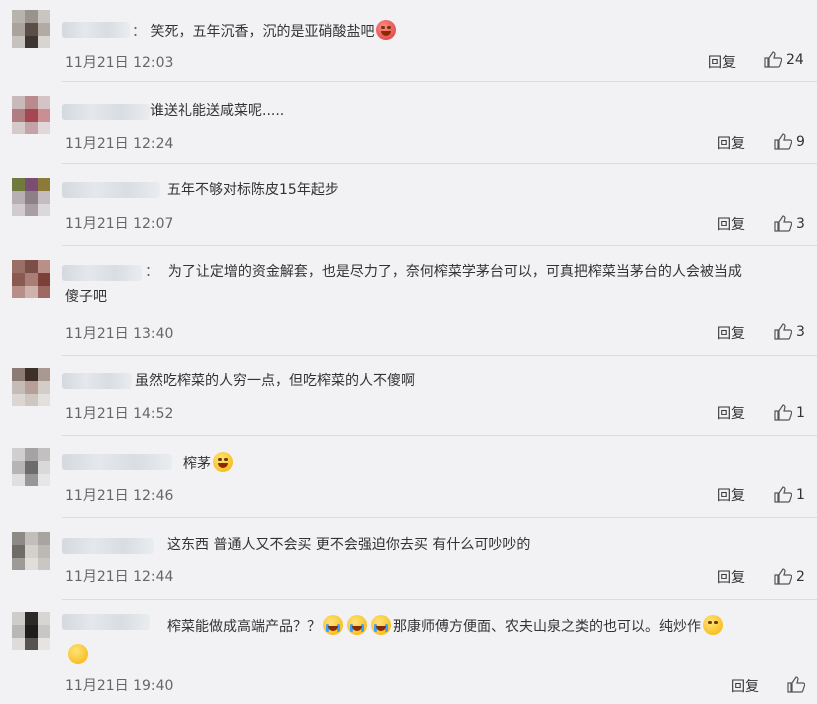  What do you see at coordinates (349, 545) in the screenshot?
I see `comment-text: 这东西 普通人又不会买 更不会强迫你去买 有什么可吵吵的` at bounding box center [349, 545].